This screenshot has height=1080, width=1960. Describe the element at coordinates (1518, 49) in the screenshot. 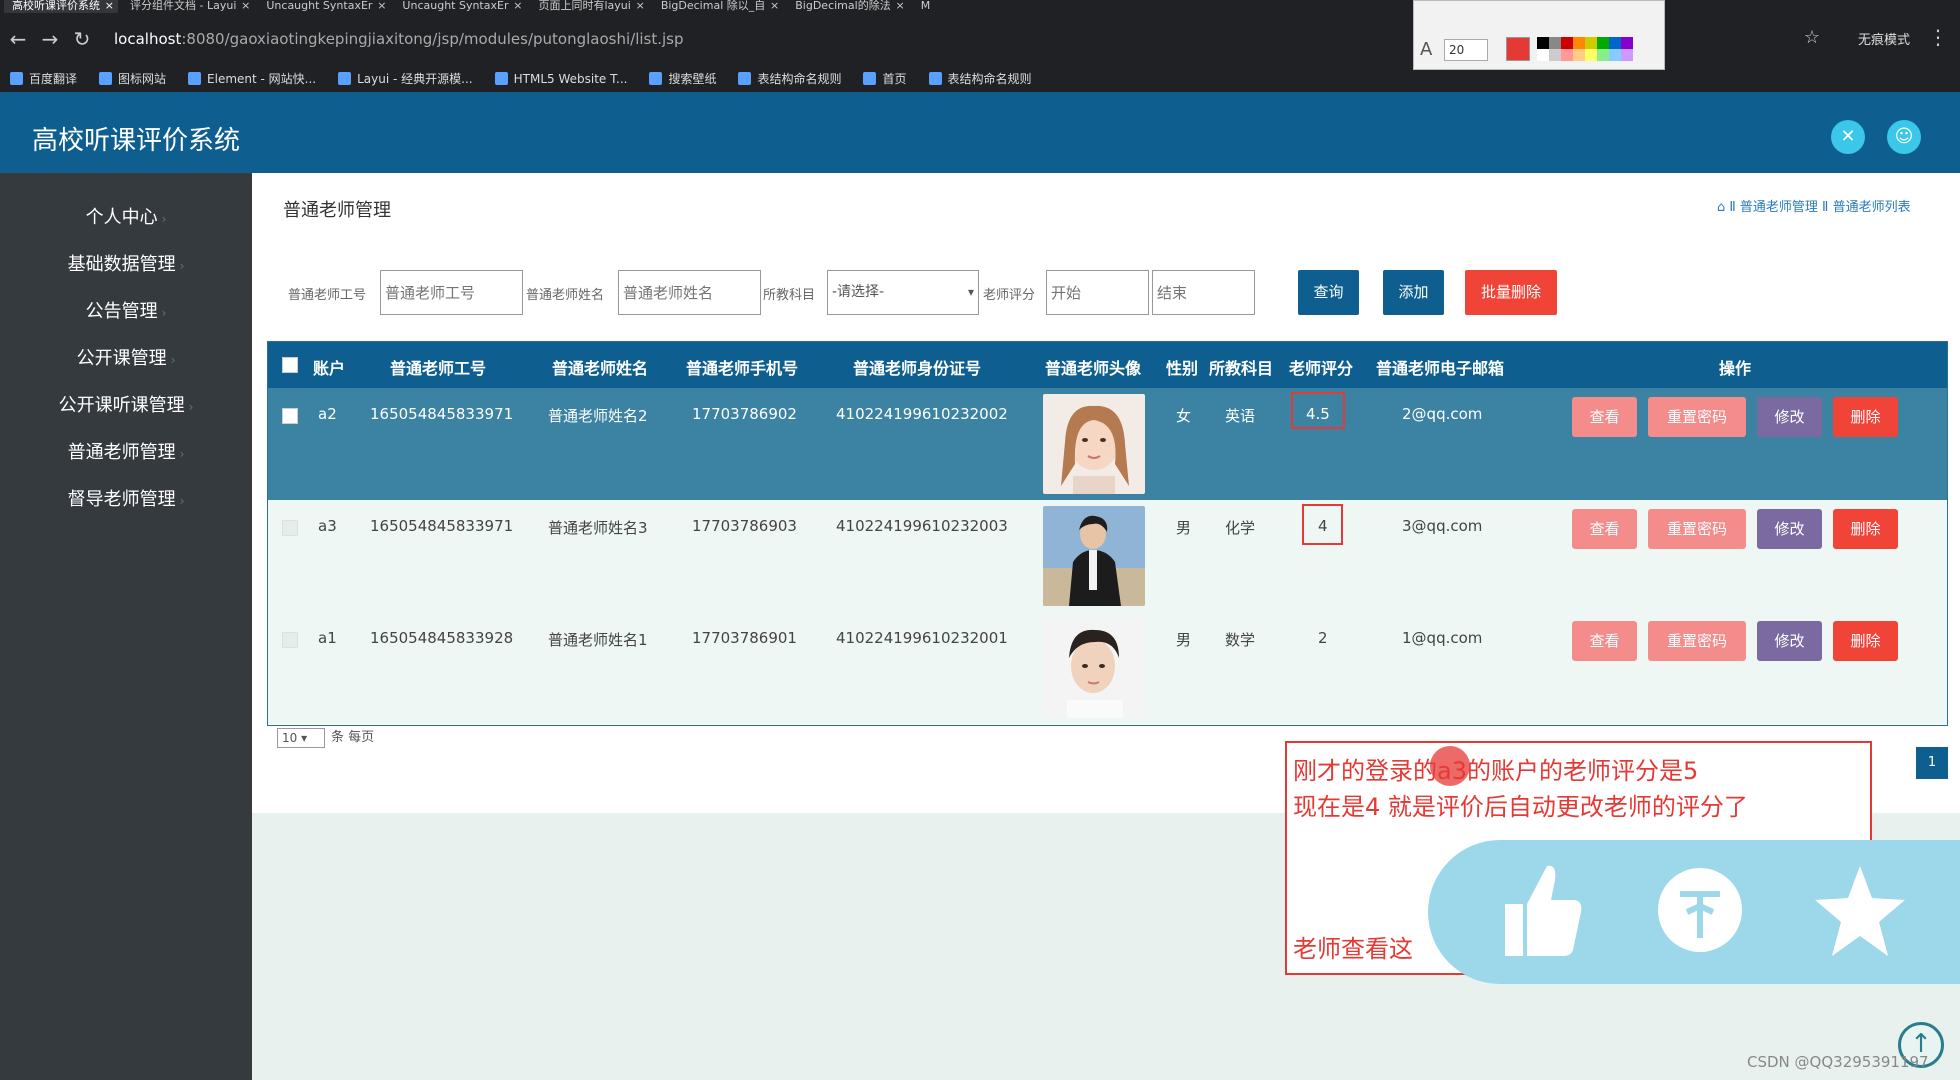

I see `active-color-swatch` at that location.